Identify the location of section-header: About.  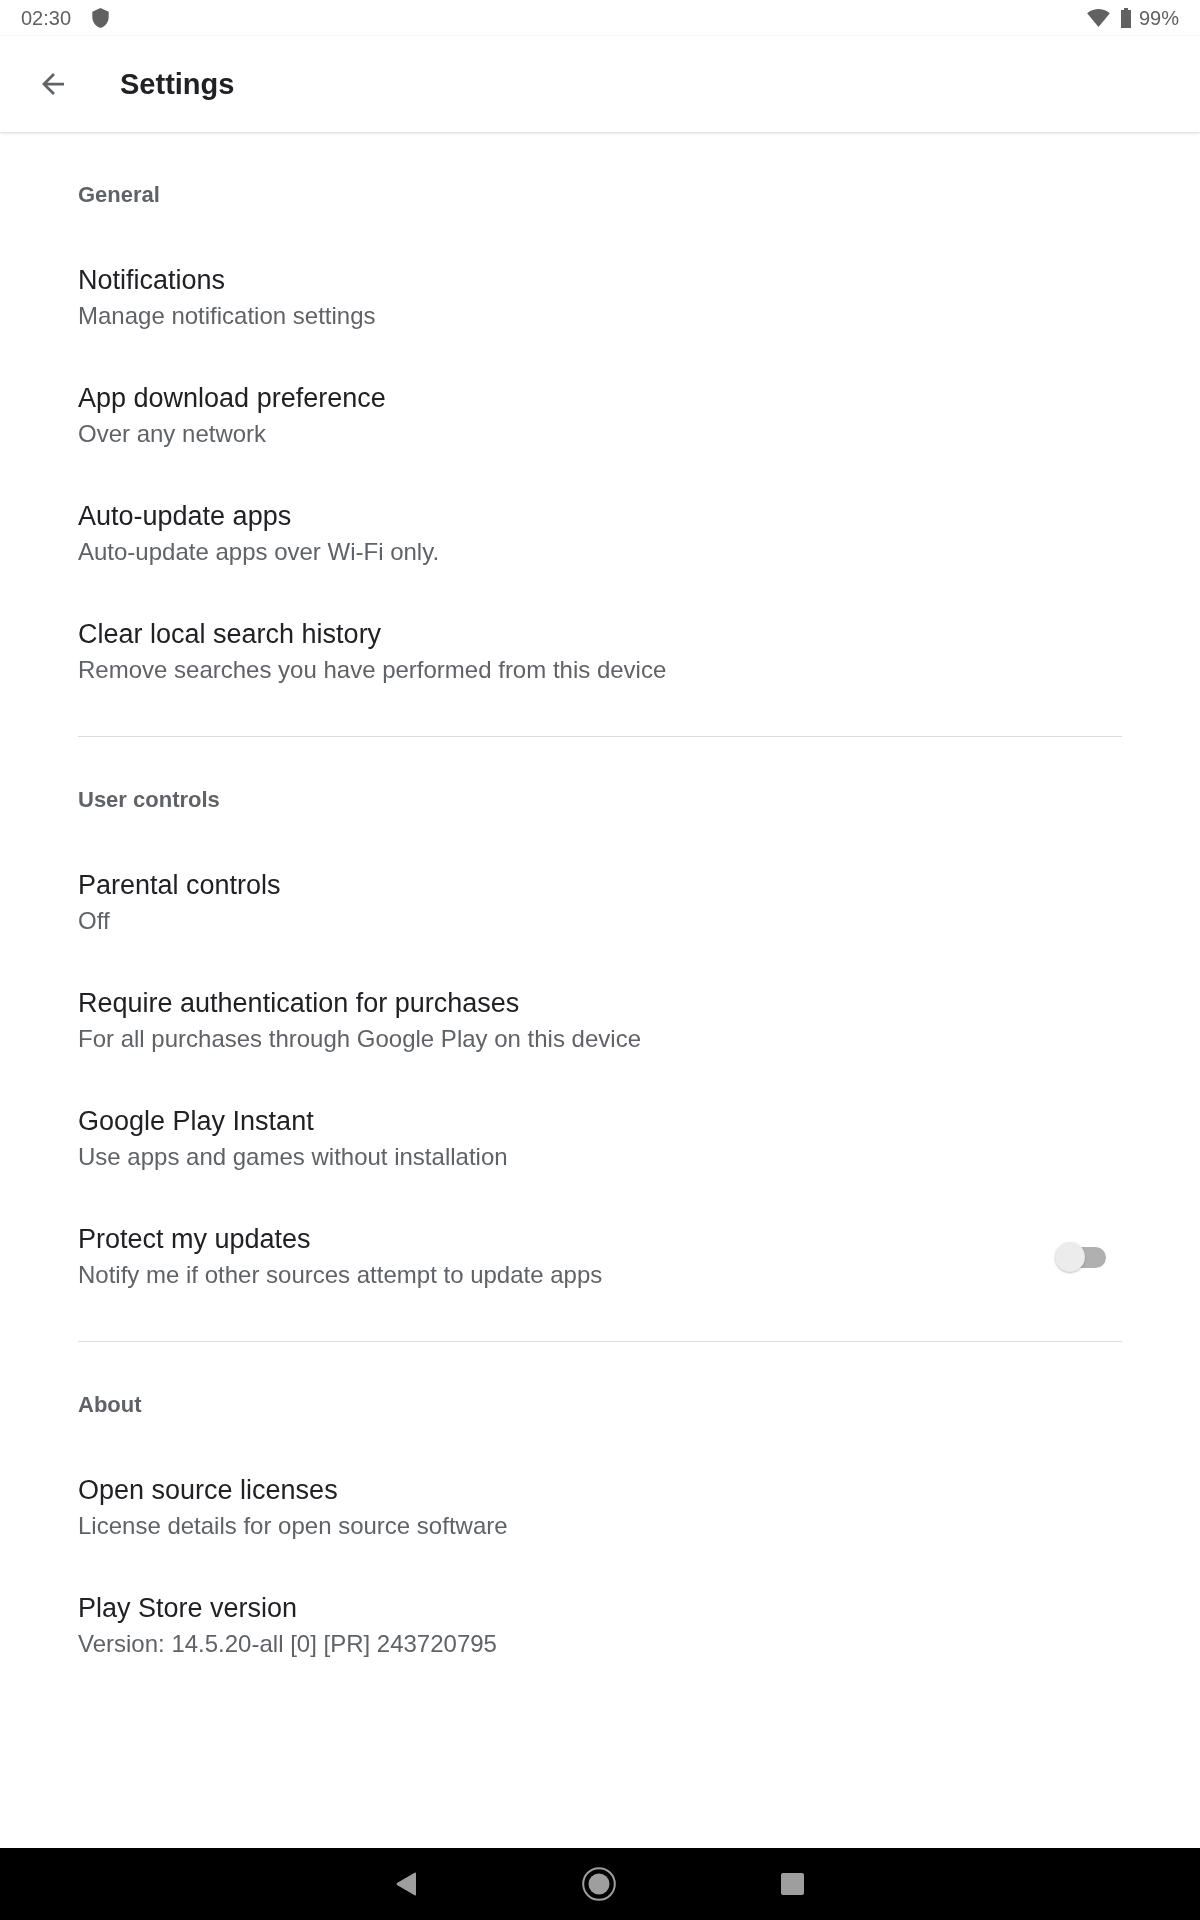
(110, 1405).